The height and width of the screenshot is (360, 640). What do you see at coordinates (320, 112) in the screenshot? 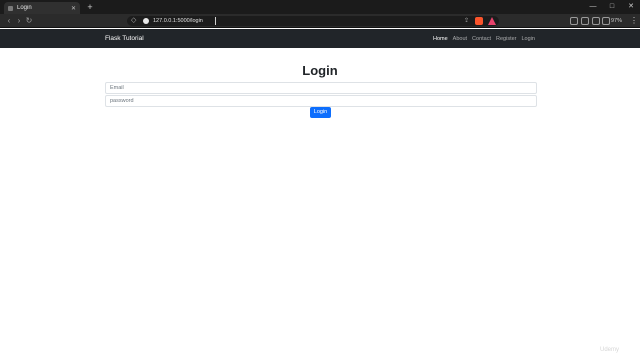
I see `login-button: Login` at bounding box center [320, 112].